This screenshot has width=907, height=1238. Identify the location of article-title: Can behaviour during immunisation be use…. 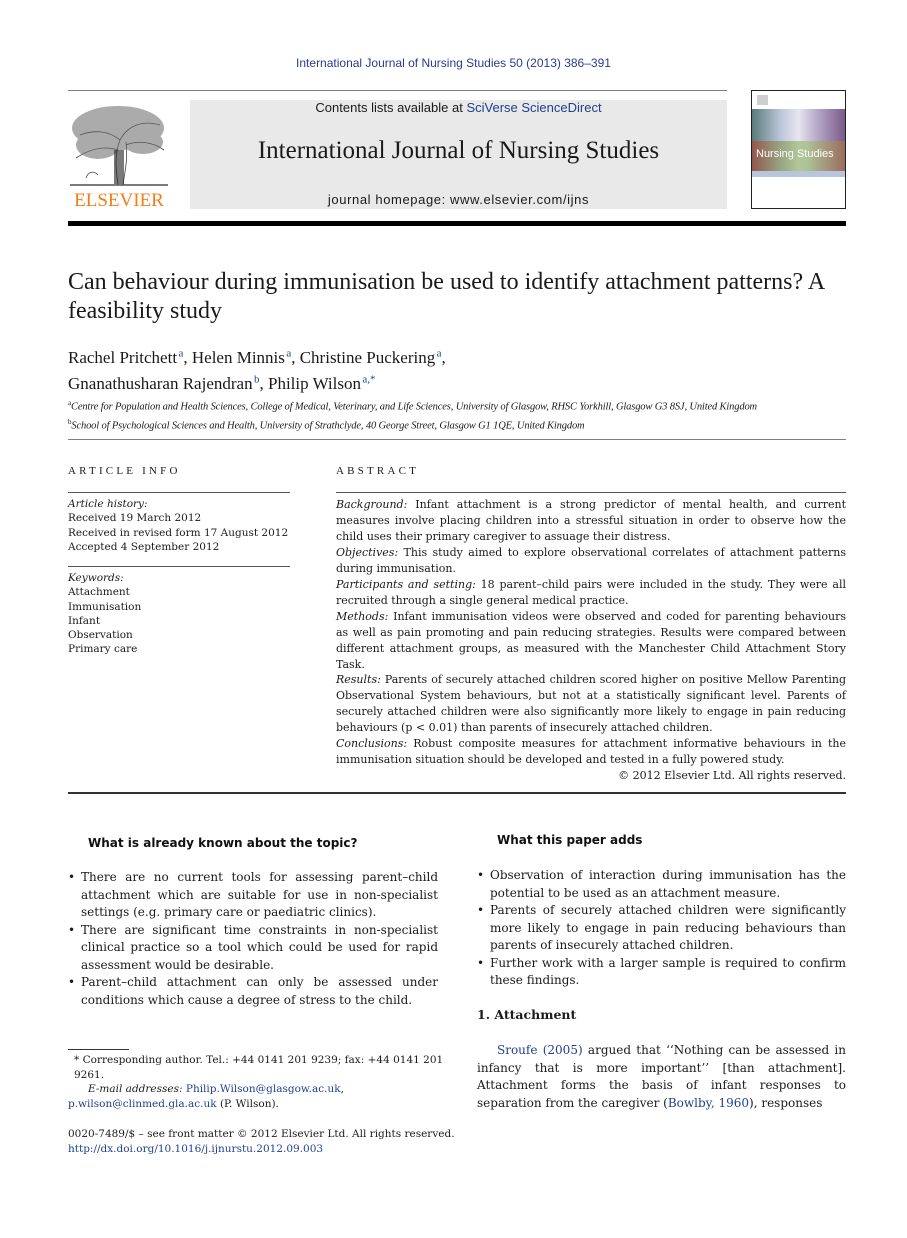
(446, 296).